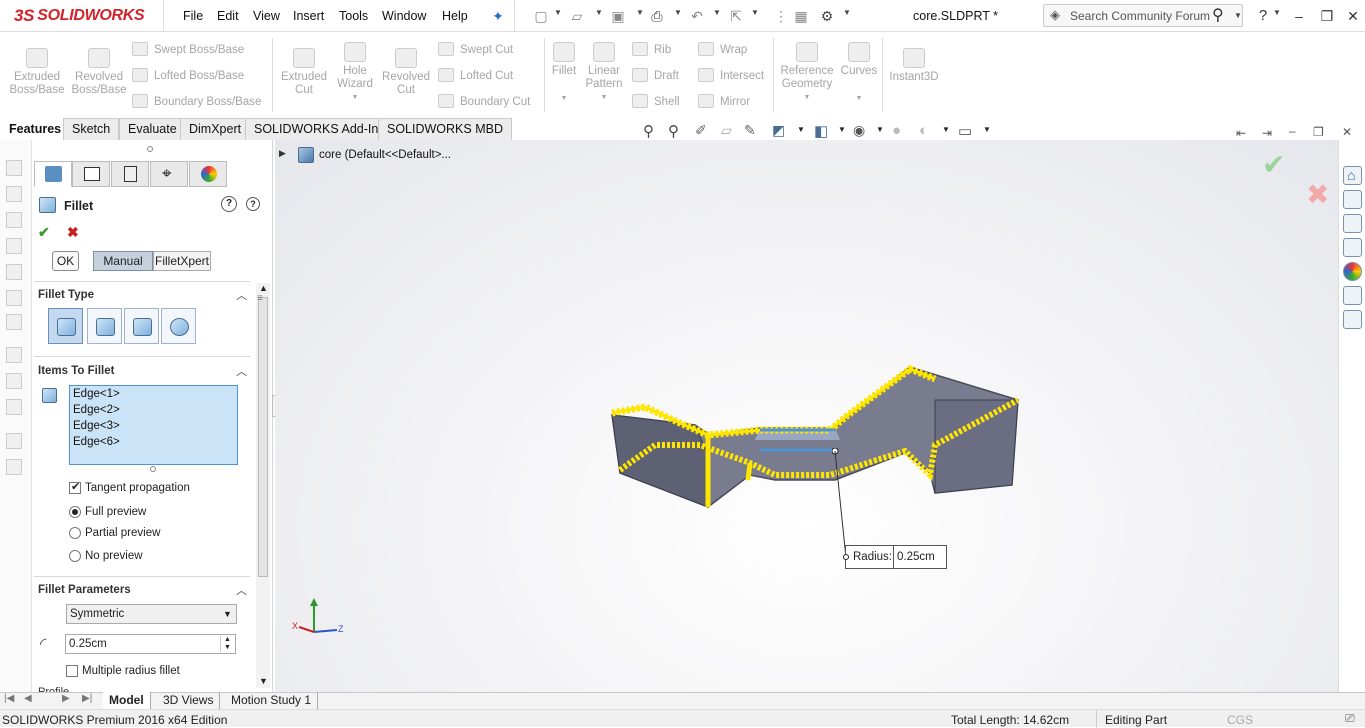 The image size is (1365, 728). Describe the element at coordinates (282, 153) in the screenshot. I see `expand-arrow-icon: ▶` at that location.